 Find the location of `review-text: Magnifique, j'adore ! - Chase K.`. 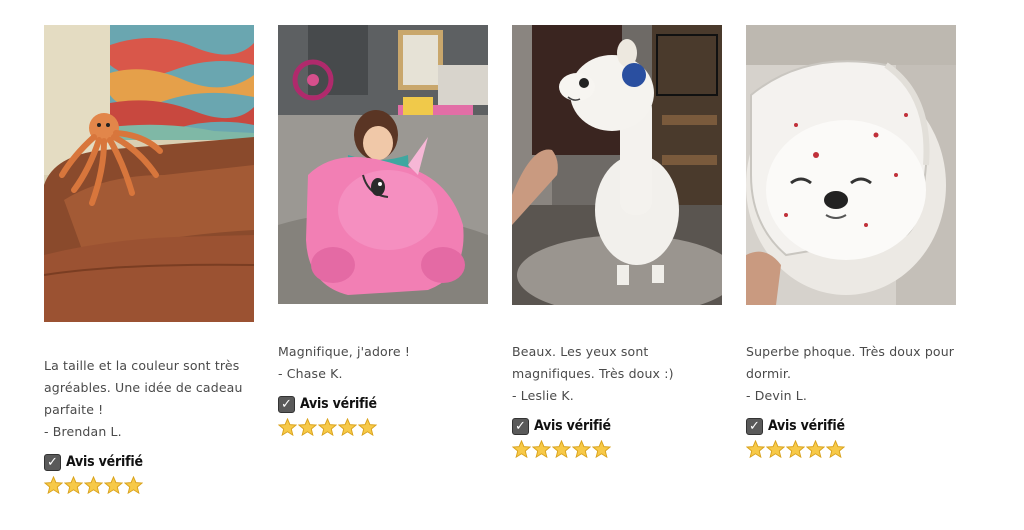

review-text: Magnifique, j'adore ! - Chase K. is located at coordinates (383, 363).